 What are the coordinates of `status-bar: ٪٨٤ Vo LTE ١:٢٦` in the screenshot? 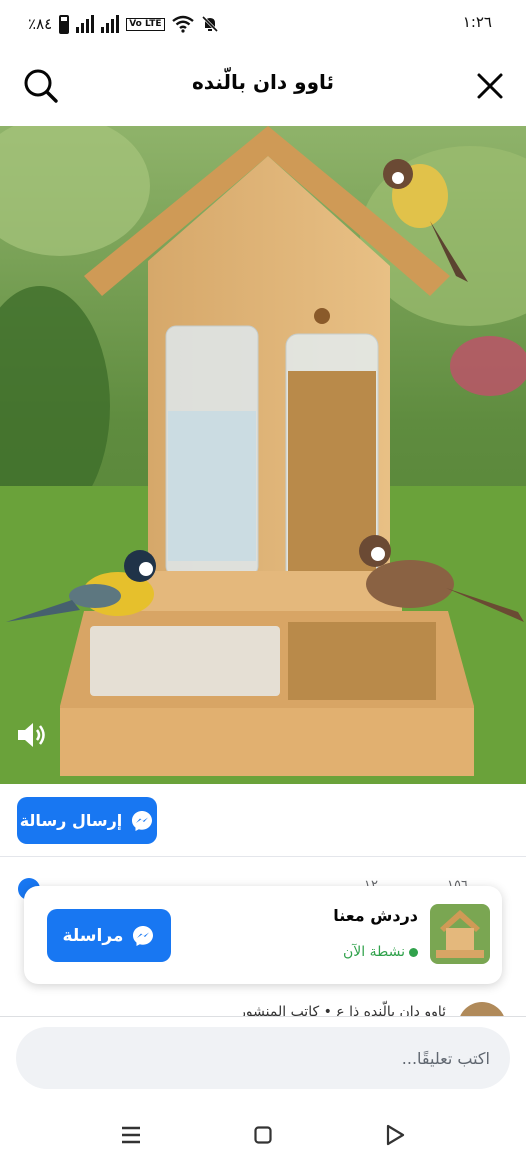 It's located at (263, 24).